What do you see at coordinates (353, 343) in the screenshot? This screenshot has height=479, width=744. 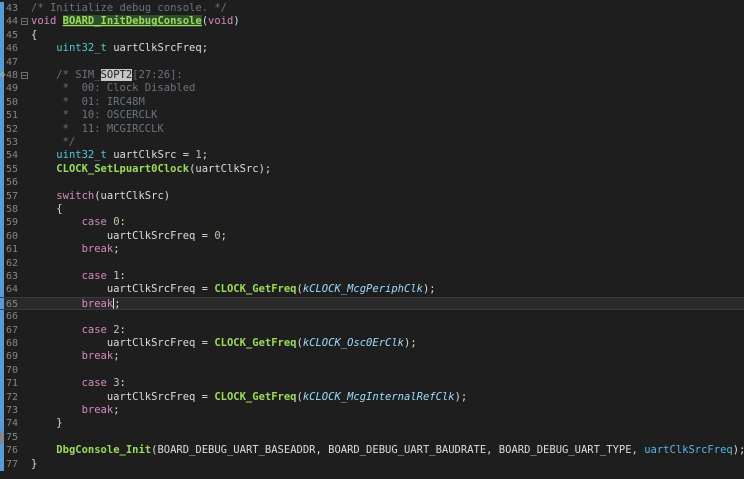 I see `code-token: kCLOCK_Osc0ErClk` at bounding box center [353, 343].